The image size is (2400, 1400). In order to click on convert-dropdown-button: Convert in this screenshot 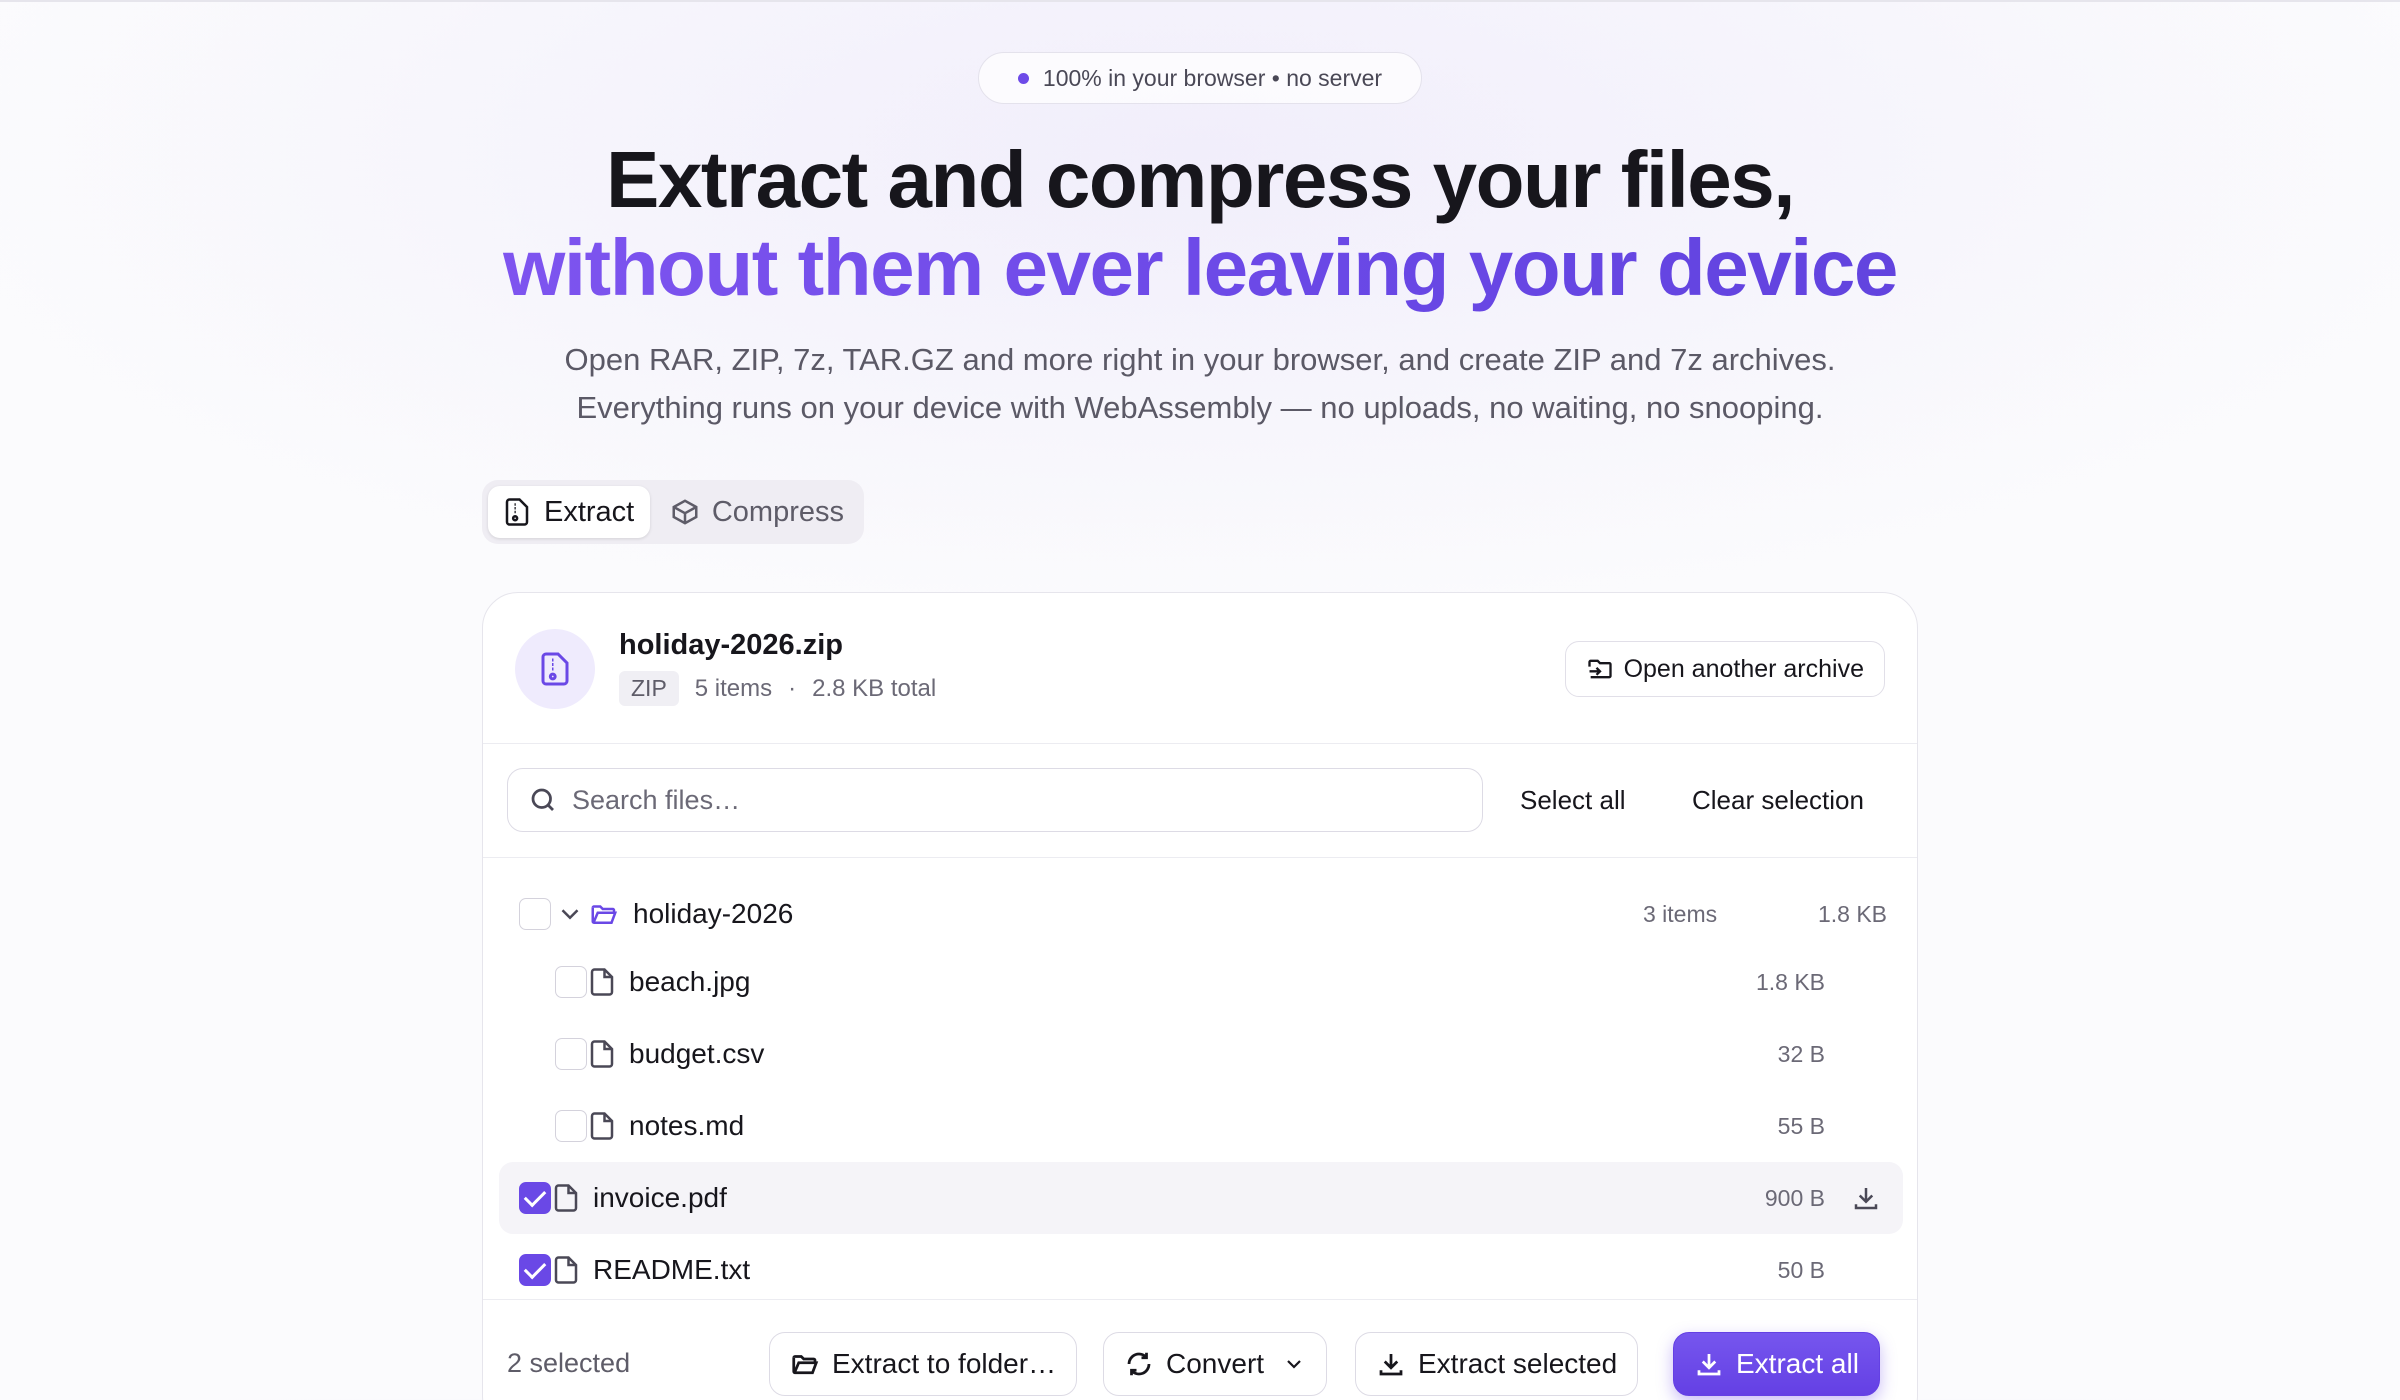, I will do `click(1215, 1364)`.